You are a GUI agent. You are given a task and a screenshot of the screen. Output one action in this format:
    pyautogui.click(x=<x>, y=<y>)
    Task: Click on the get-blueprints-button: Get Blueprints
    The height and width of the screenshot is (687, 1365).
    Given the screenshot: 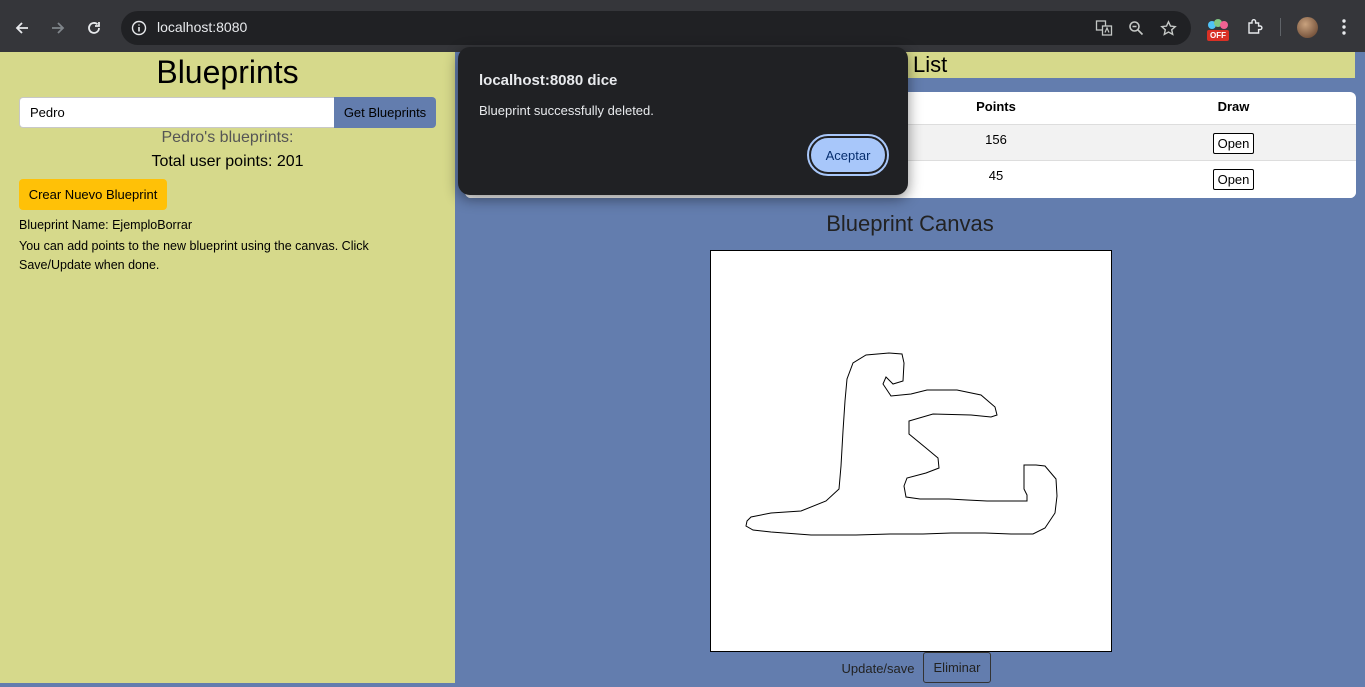 What is the action you would take?
    pyautogui.click(x=385, y=112)
    